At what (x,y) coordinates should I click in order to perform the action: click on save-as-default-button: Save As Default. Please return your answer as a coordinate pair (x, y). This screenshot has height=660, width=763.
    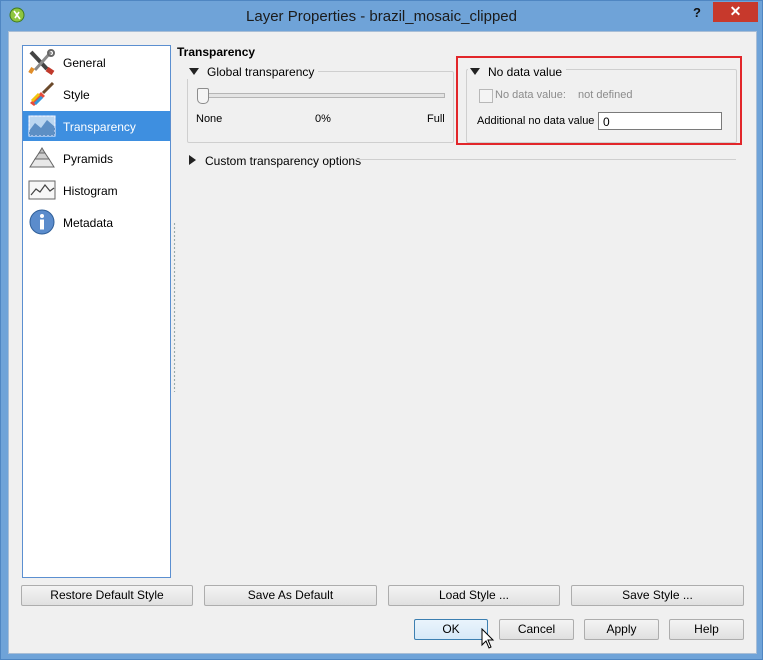
    Looking at the image, I should click on (290, 595).